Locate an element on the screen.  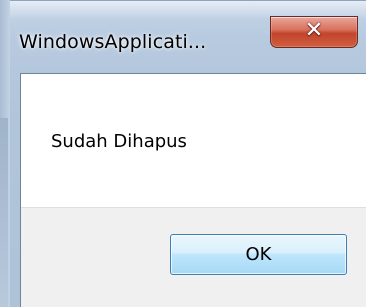
dialog-message: Sudah Dihapus is located at coordinates (119, 141).